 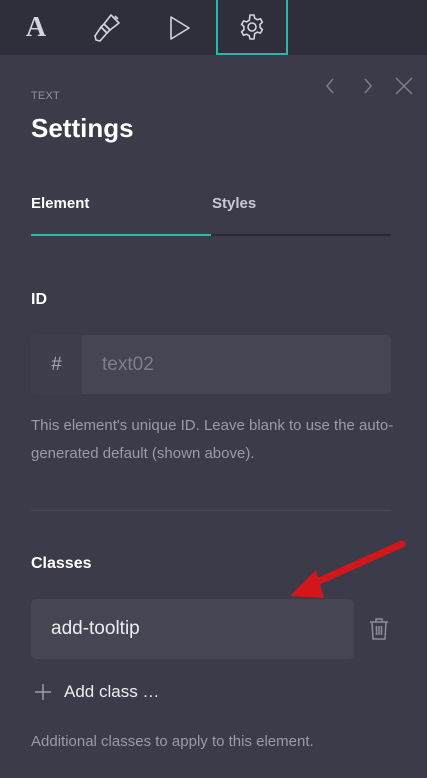 I want to click on close-icon, so click(x=404, y=86).